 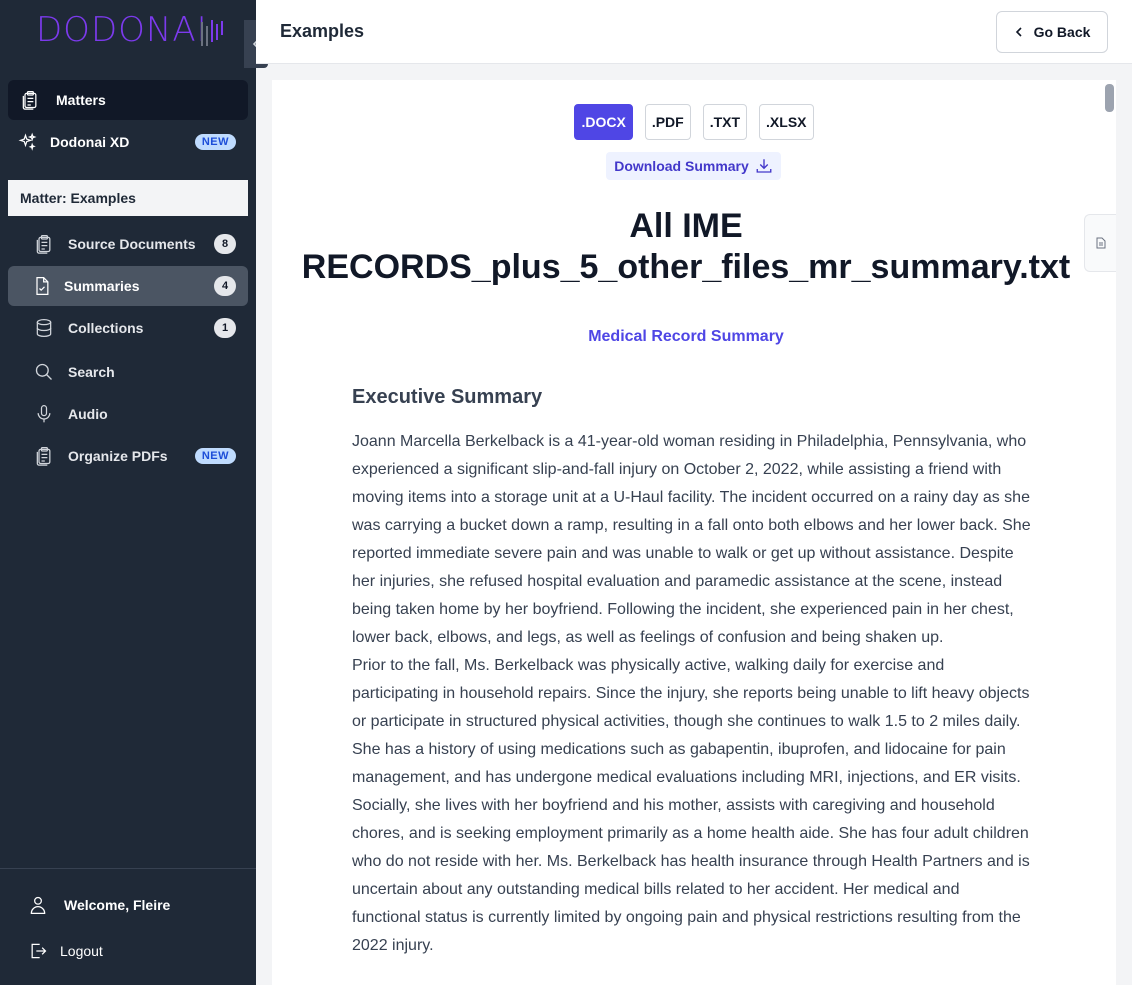 What do you see at coordinates (667, 122) in the screenshot?
I see `format-pdf-button: .PDF` at bounding box center [667, 122].